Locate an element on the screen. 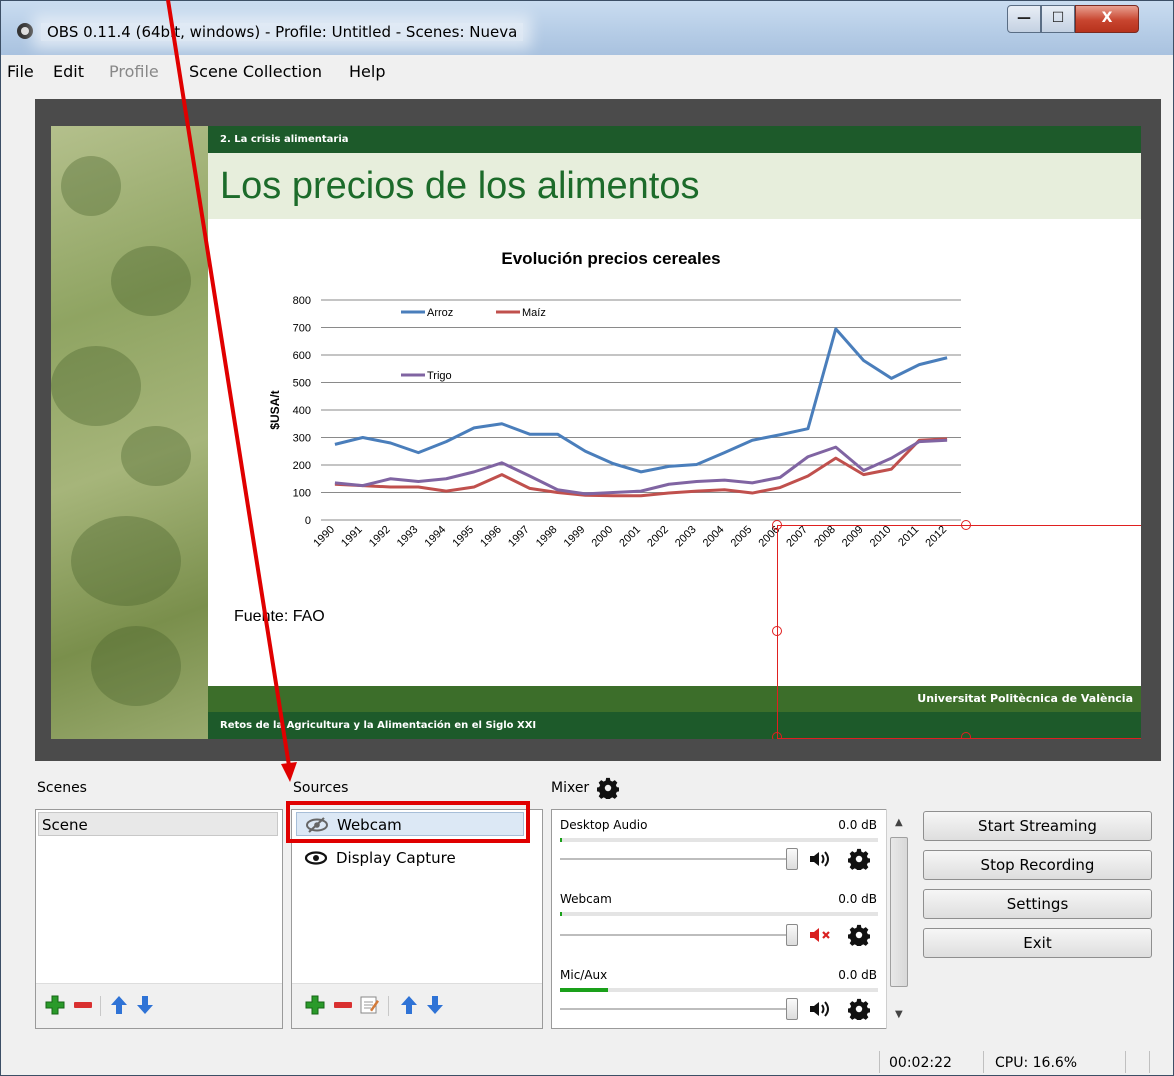 Image resolution: width=1174 pixels, height=1076 pixels. webcam-selection-box is located at coordinates (959, 632).